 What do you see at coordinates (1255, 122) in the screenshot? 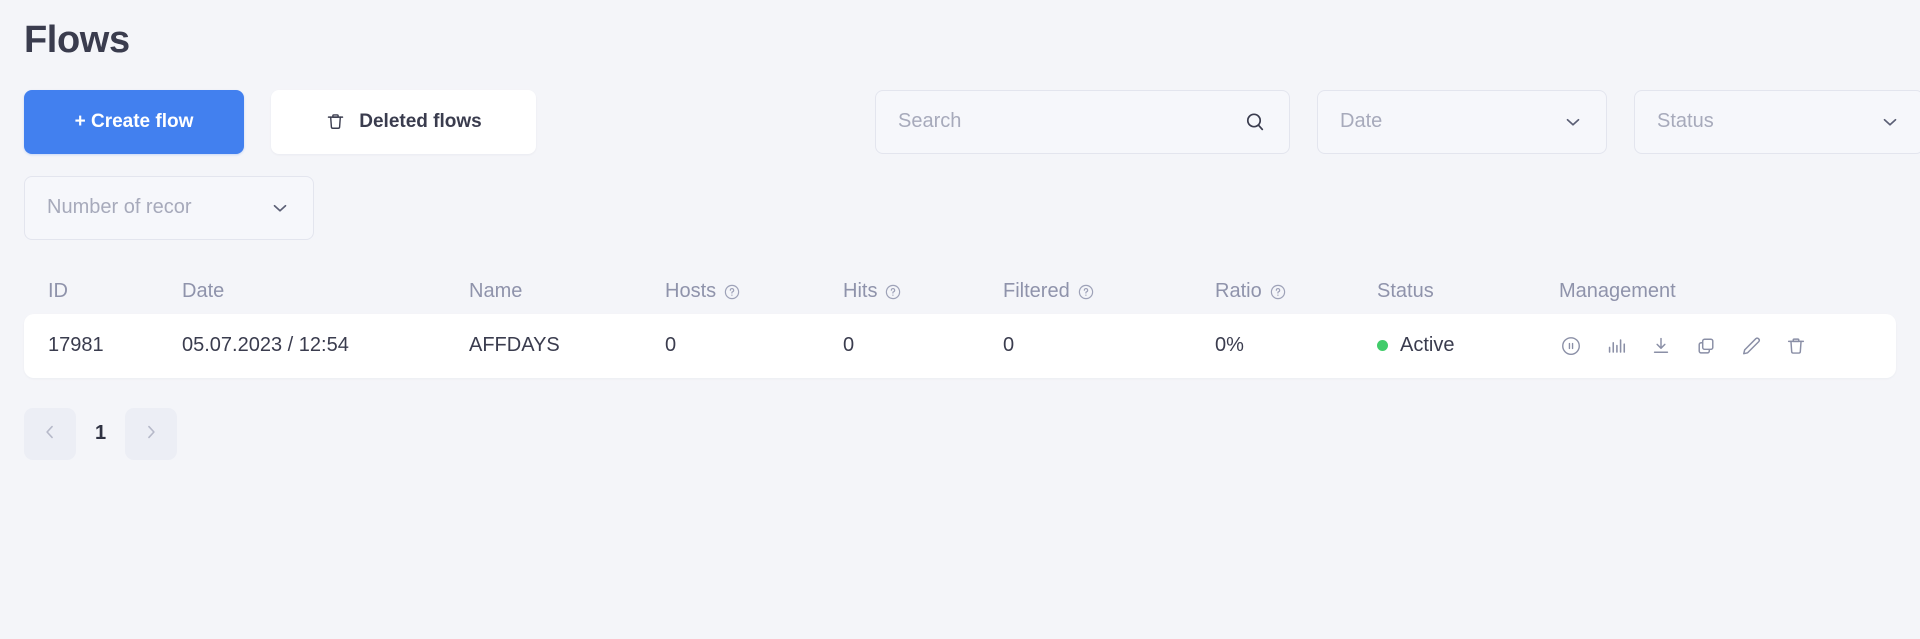
I see `search-icon` at bounding box center [1255, 122].